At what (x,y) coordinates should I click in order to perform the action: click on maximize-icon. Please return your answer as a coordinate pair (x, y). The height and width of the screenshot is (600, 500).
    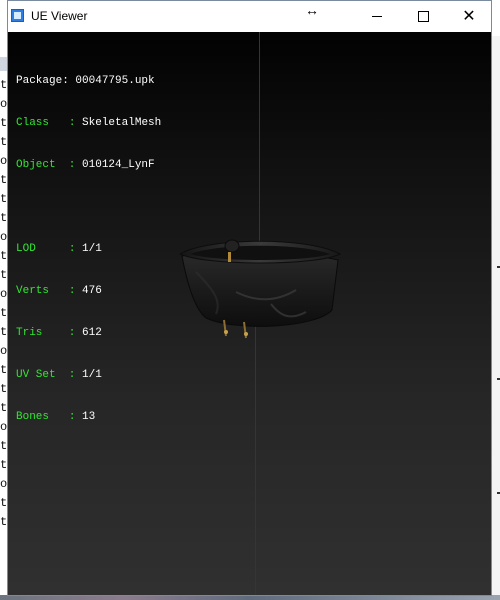
    Looking at the image, I should click on (423, 16).